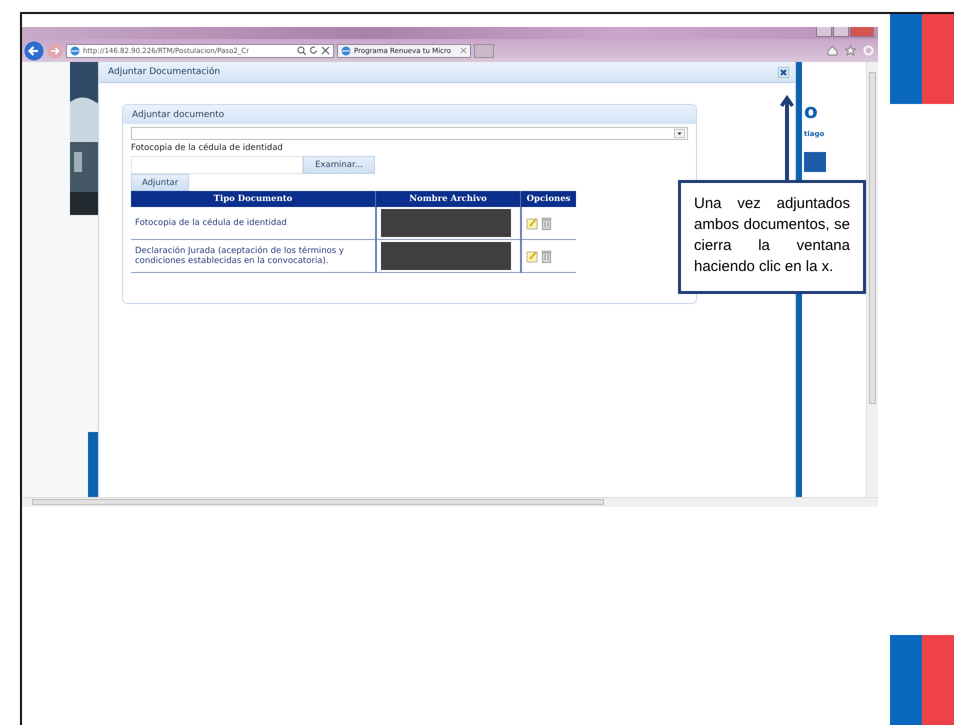  What do you see at coordinates (93, 464) in the screenshot?
I see `page-sidebar-bar` at bounding box center [93, 464].